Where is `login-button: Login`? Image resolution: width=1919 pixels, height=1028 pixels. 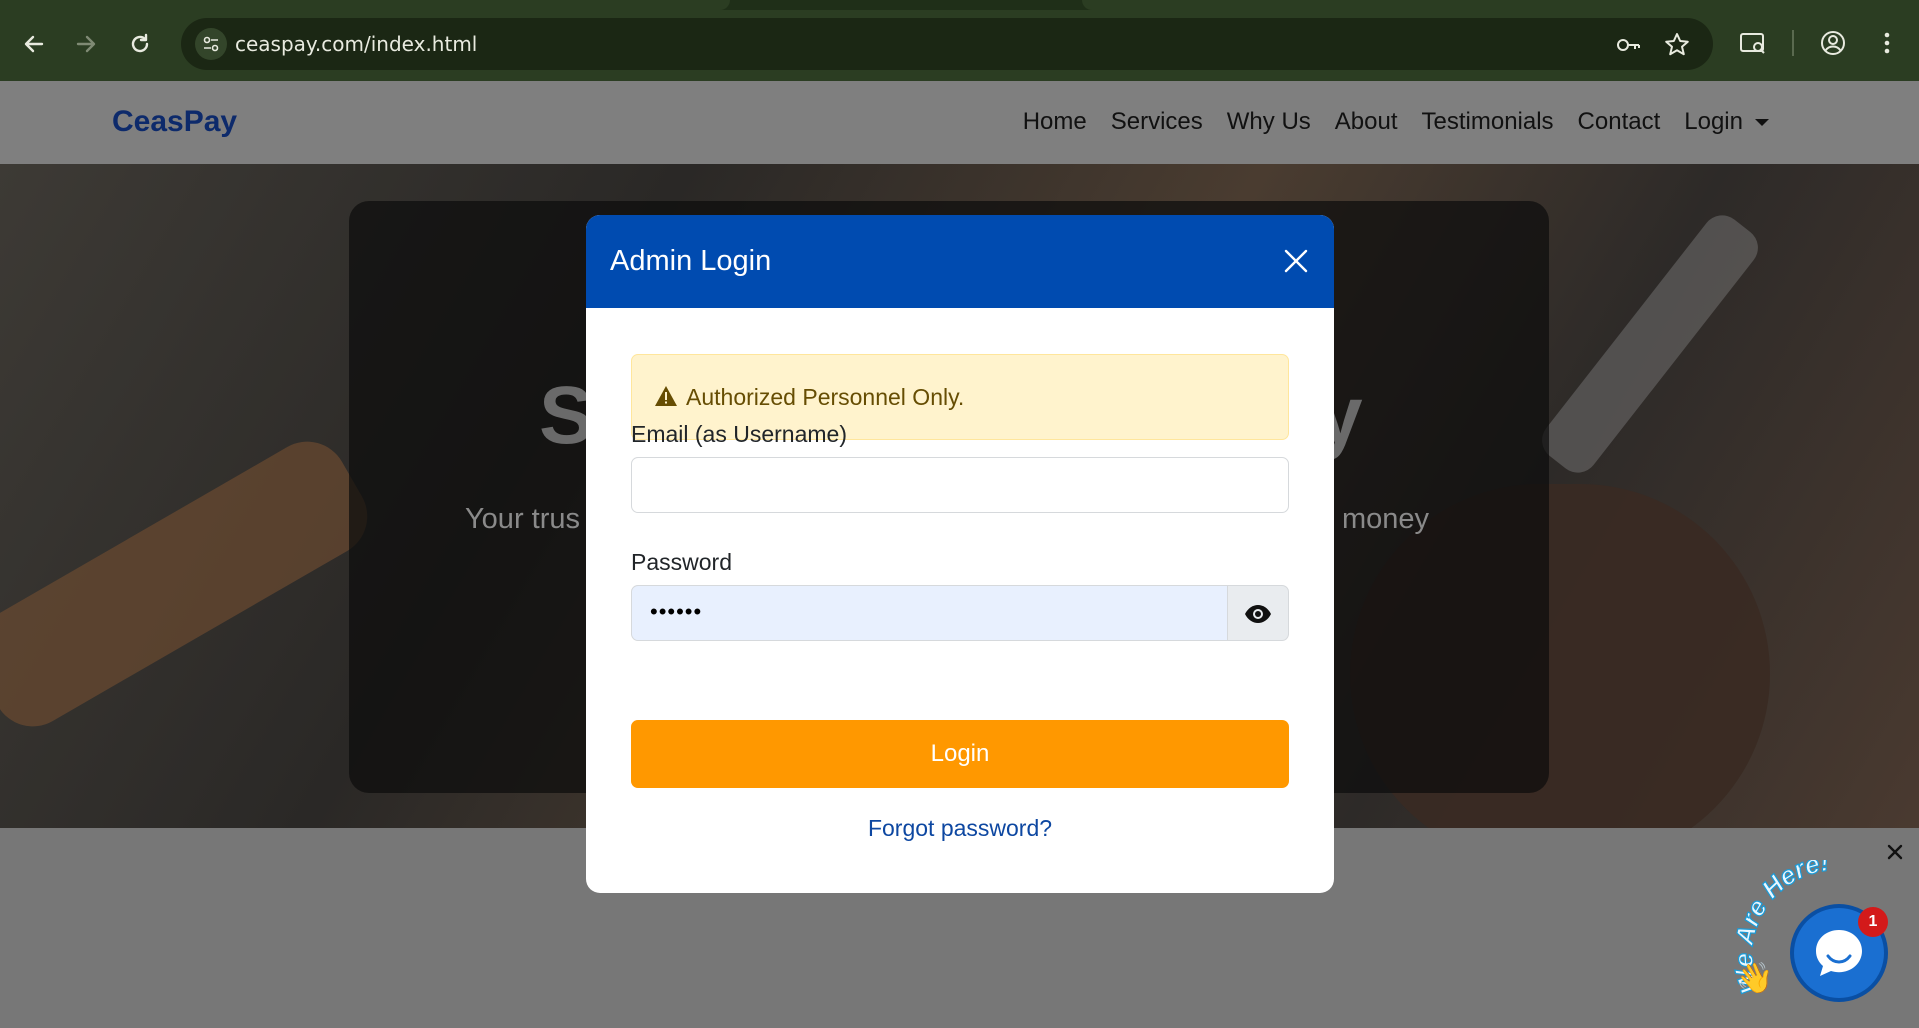 login-button: Login is located at coordinates (960, 754).